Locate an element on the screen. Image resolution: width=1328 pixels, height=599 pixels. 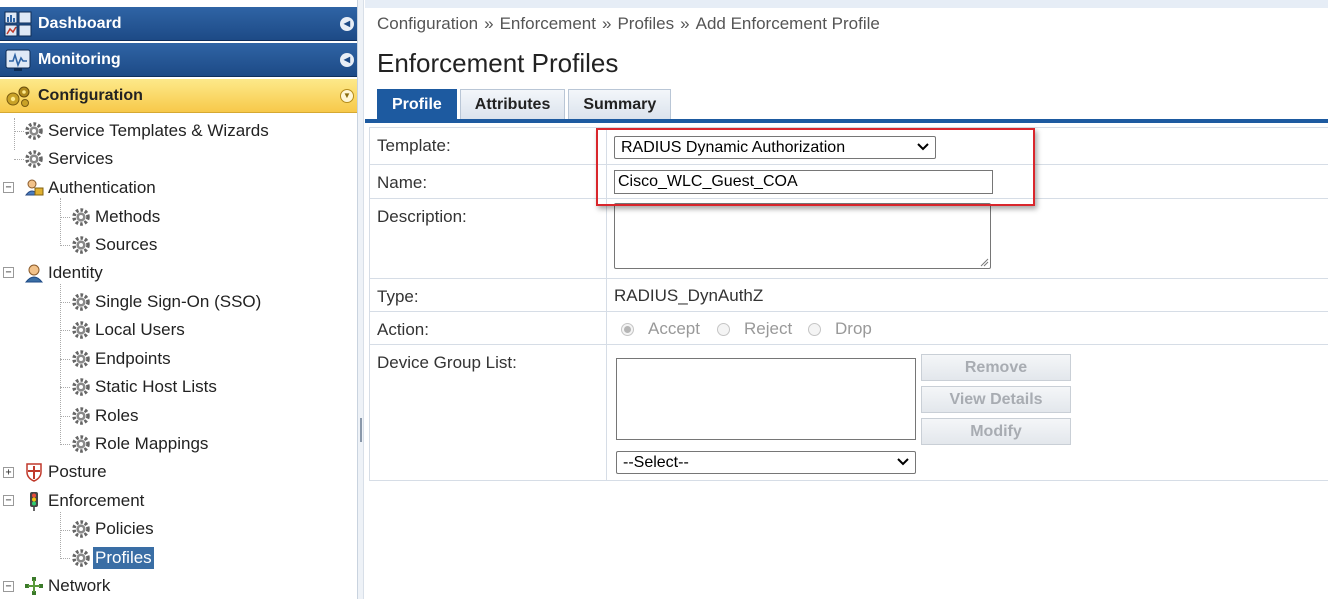
sidebar-item-services: Services is located at coordinates (69, 159).